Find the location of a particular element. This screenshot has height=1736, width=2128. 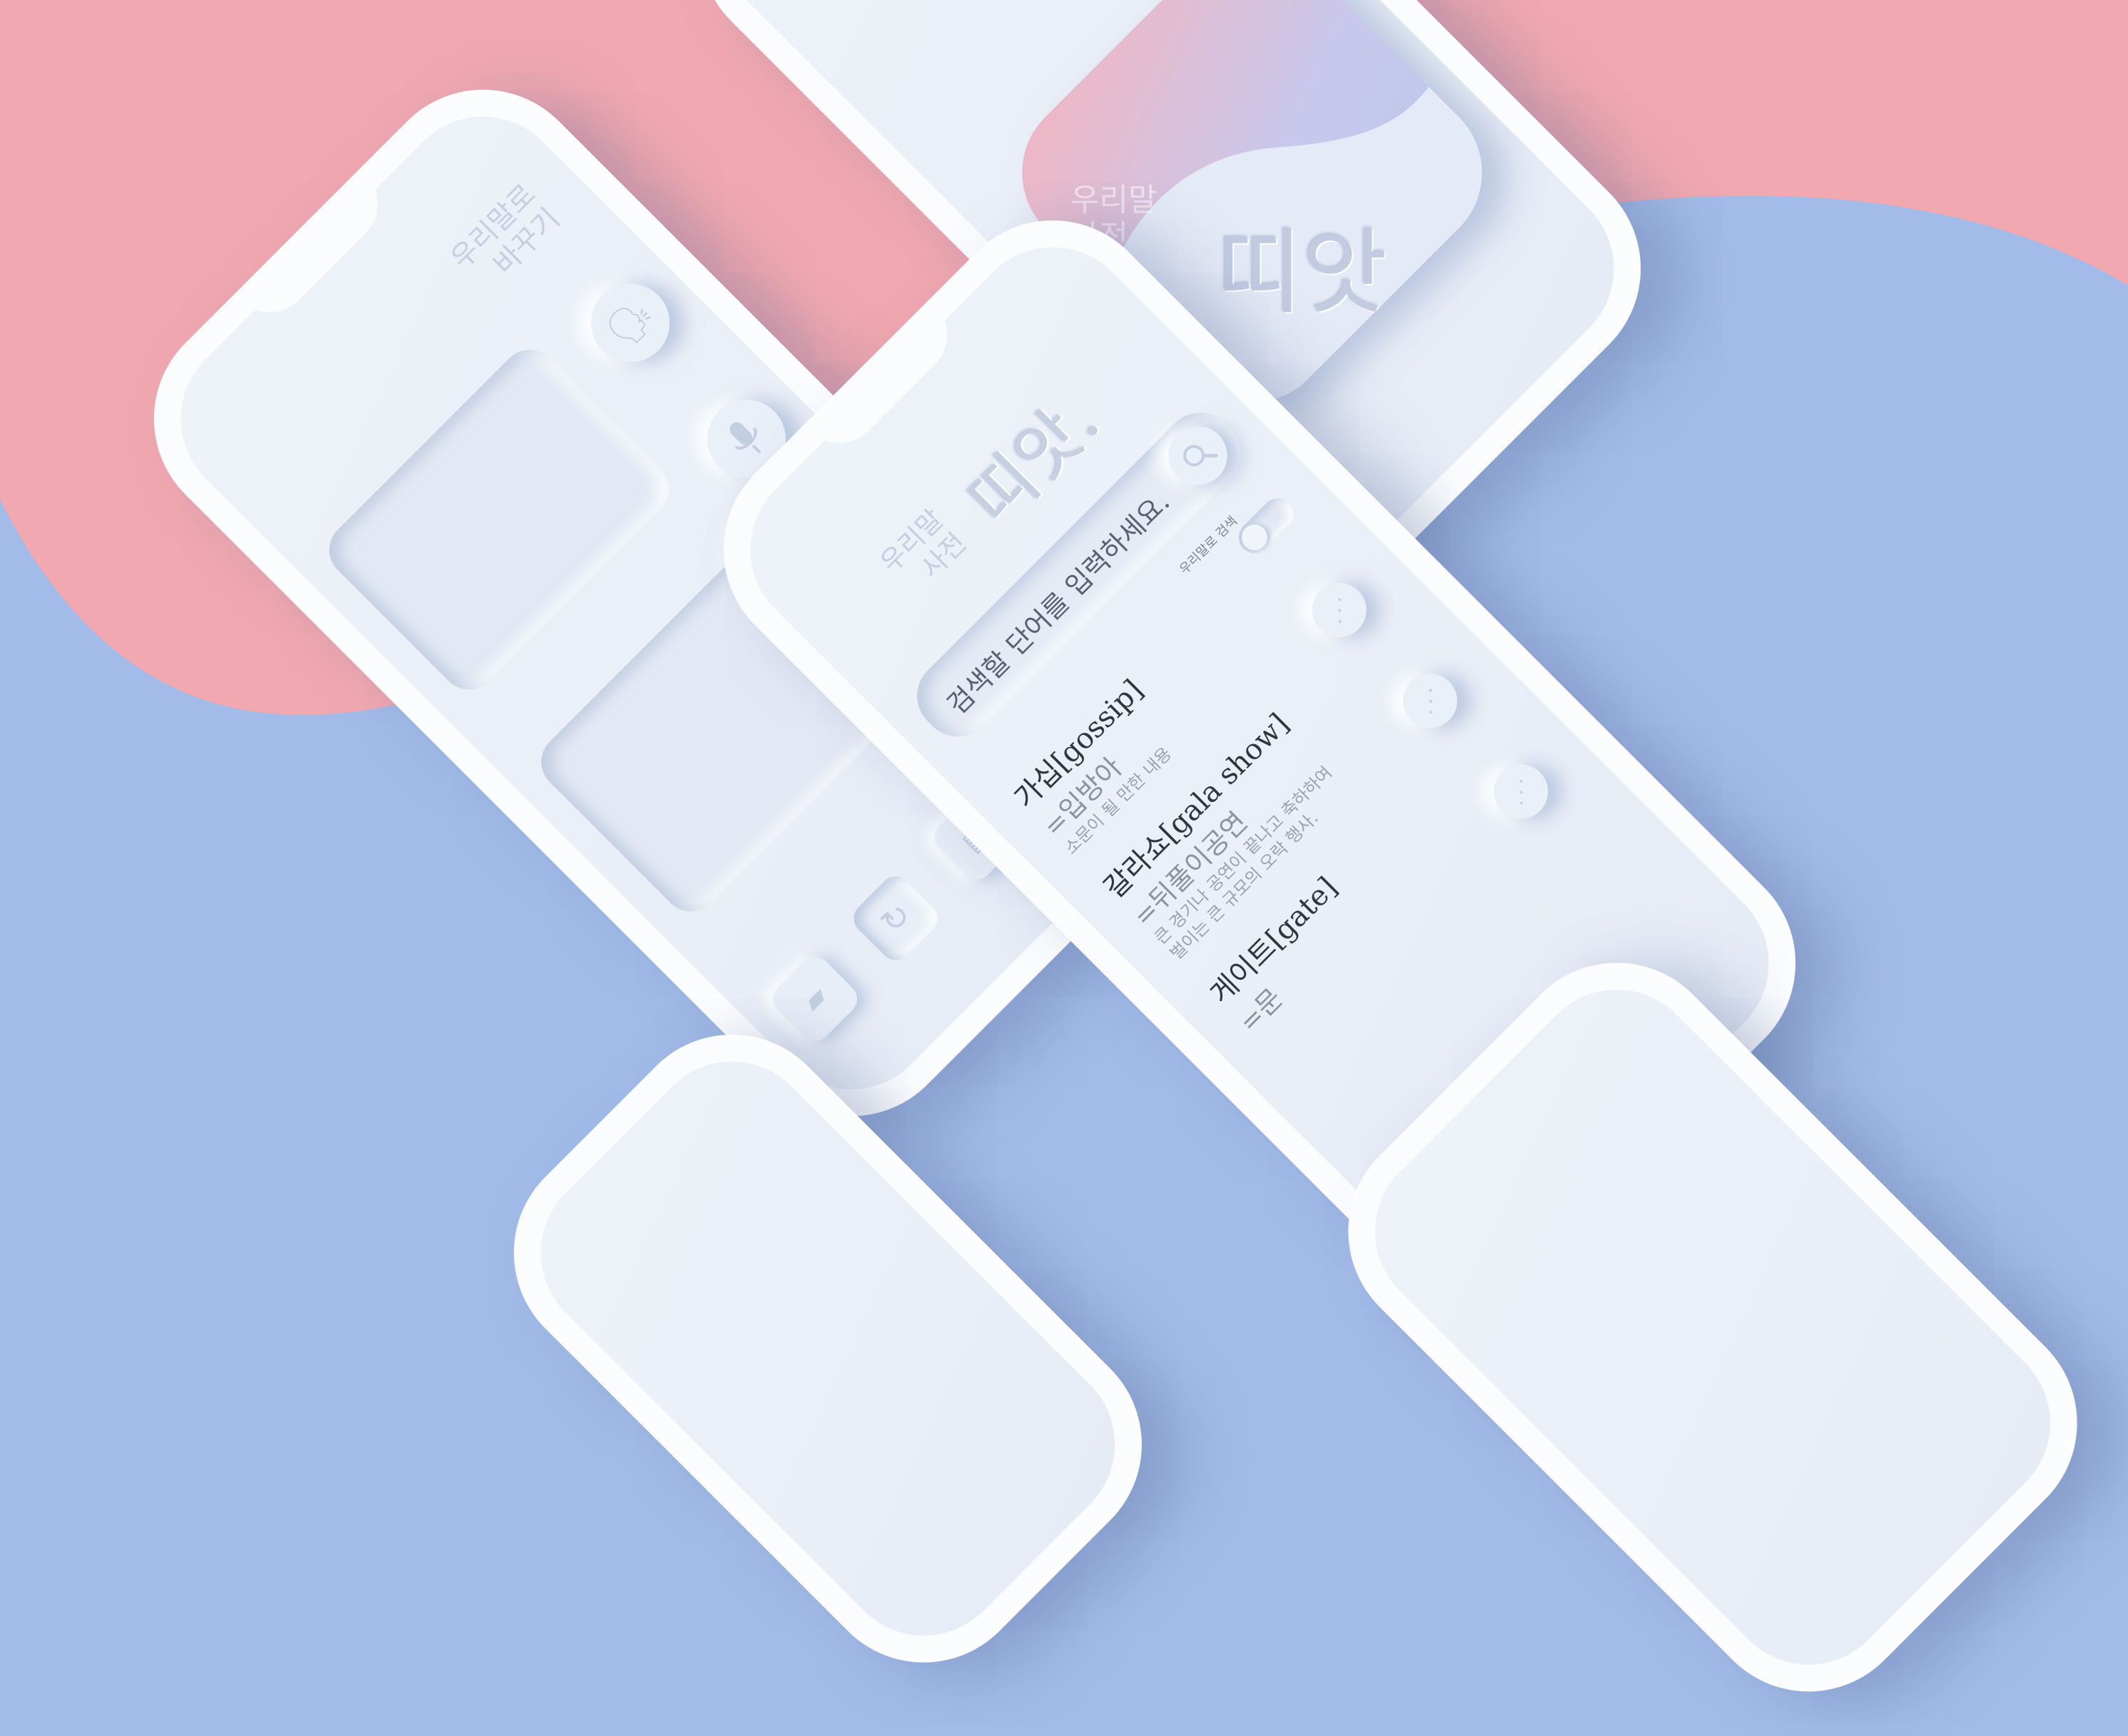

search-icon is located at coordinates (1200, 456).